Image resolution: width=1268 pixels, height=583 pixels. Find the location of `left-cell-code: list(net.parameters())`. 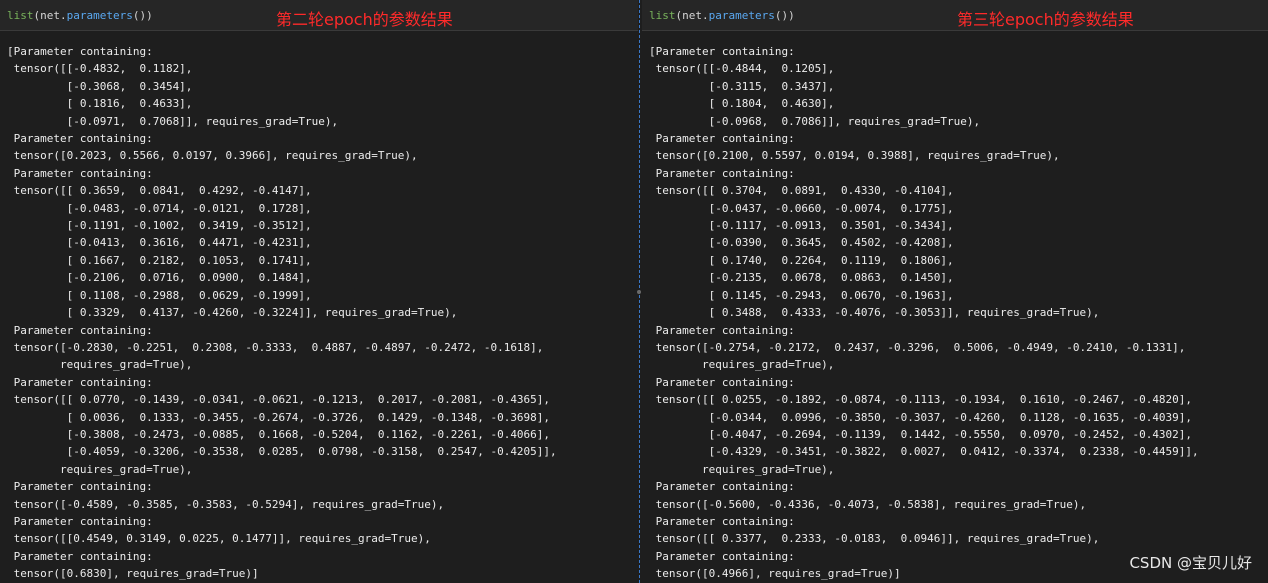

left-cell-code: list(net.parameters()) is located at coordinates (80, 15).